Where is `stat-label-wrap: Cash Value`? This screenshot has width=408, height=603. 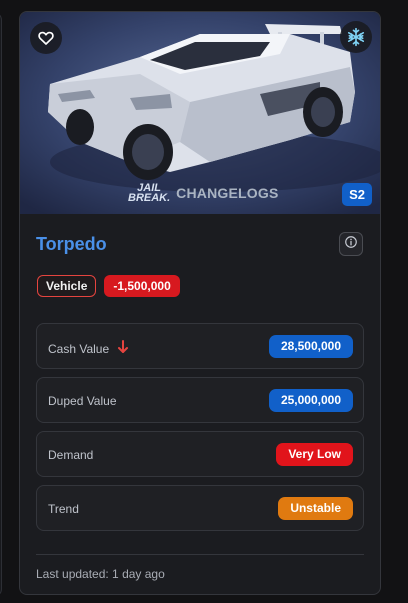 stat-label-wrap: Cash Value is located at coordinates (88, 348).